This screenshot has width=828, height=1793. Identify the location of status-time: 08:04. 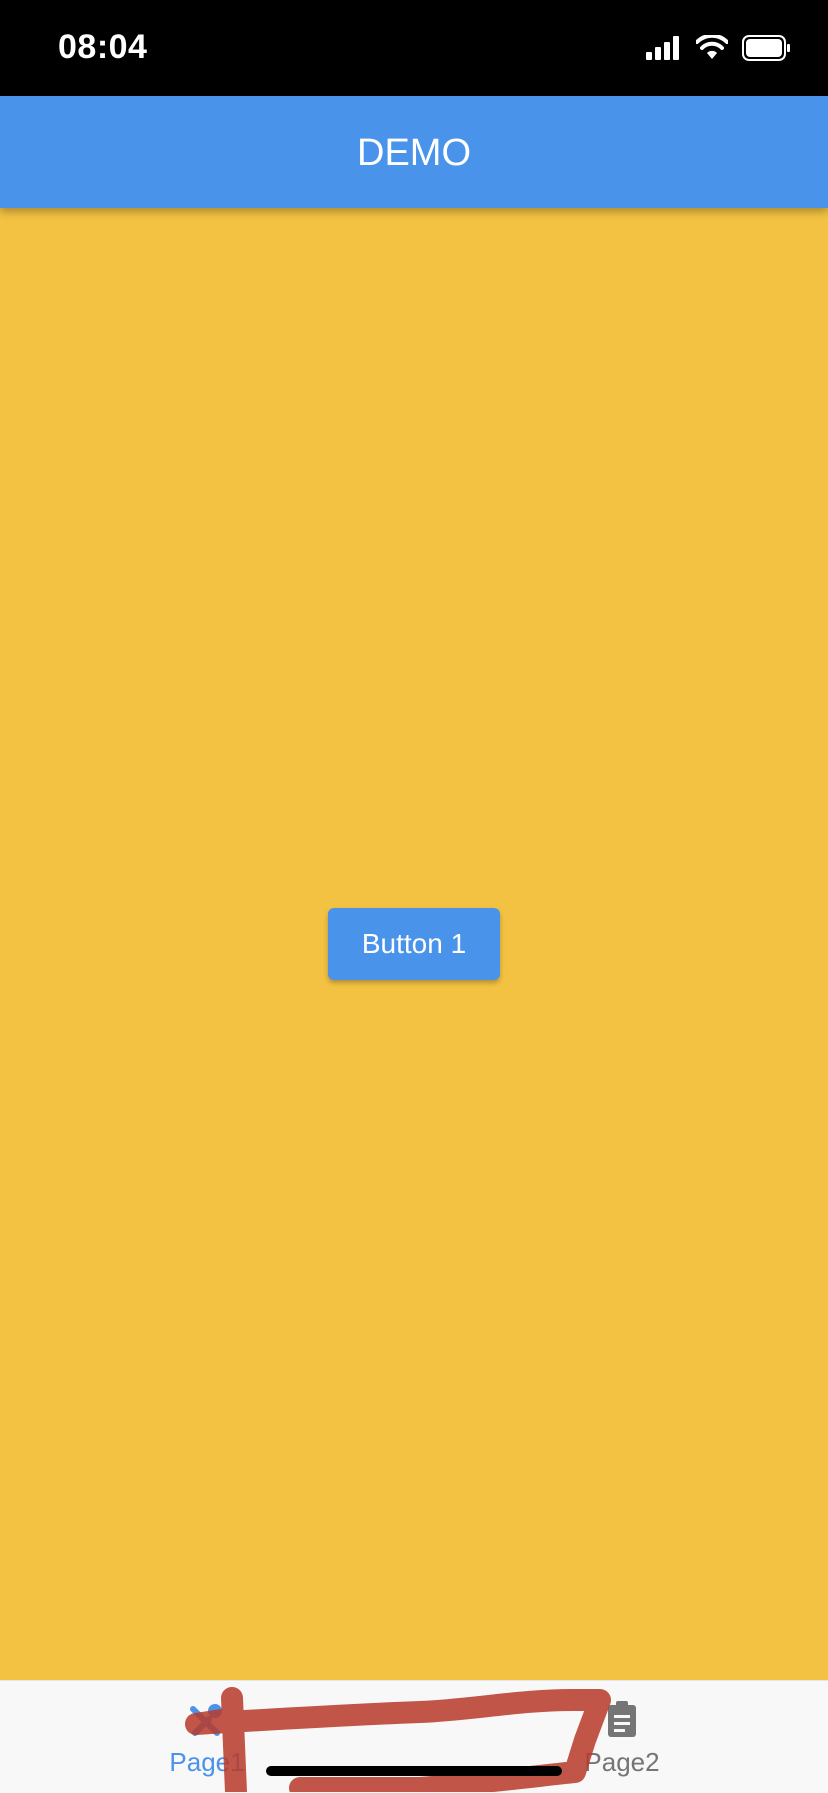
(103, 47).